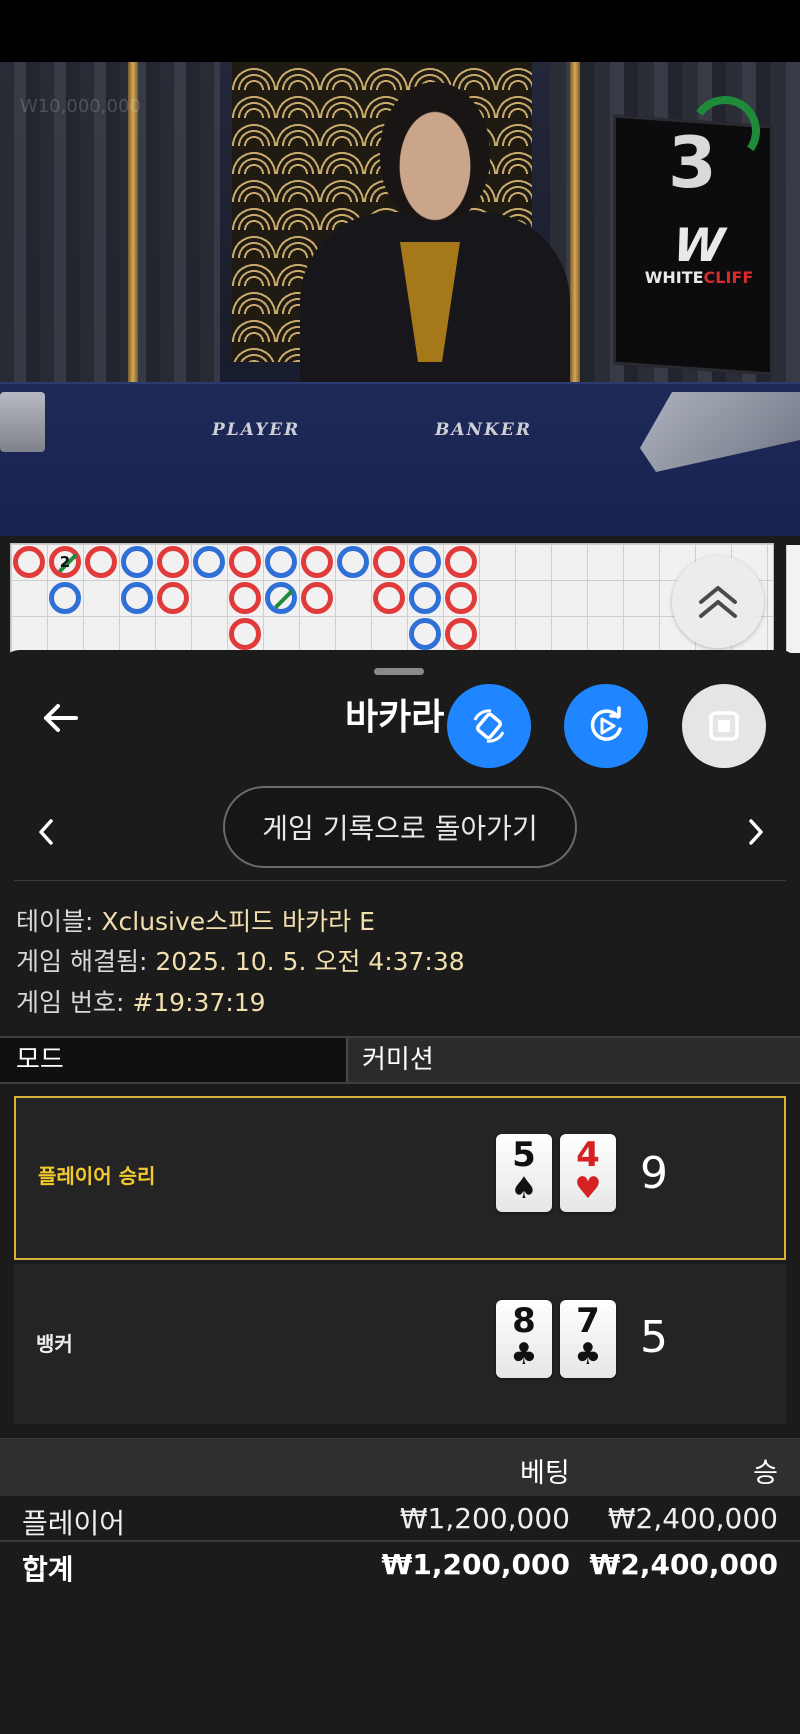  I want to click on game-number-label: 게임 번호:, so click(74, 1002).